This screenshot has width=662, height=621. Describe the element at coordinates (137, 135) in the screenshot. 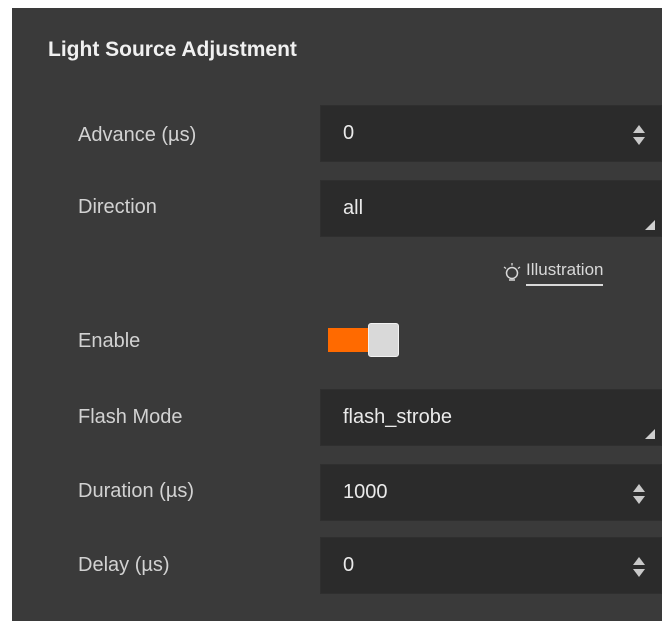

I see `advance-label: Advance (µs)` at that location.